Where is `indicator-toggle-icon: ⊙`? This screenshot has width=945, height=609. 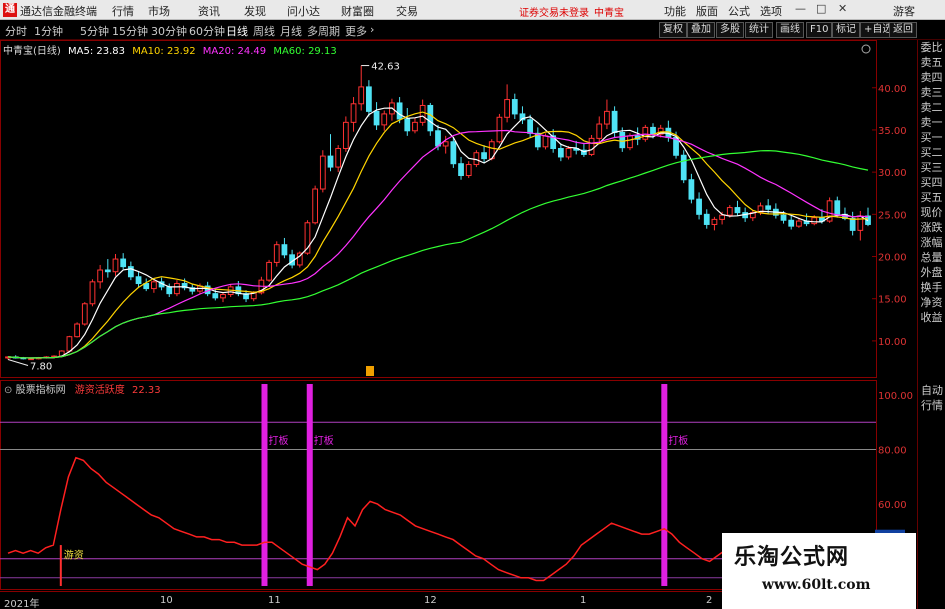 indicator-toggle-icon: ⊙ is located at coordinates (8, 390).